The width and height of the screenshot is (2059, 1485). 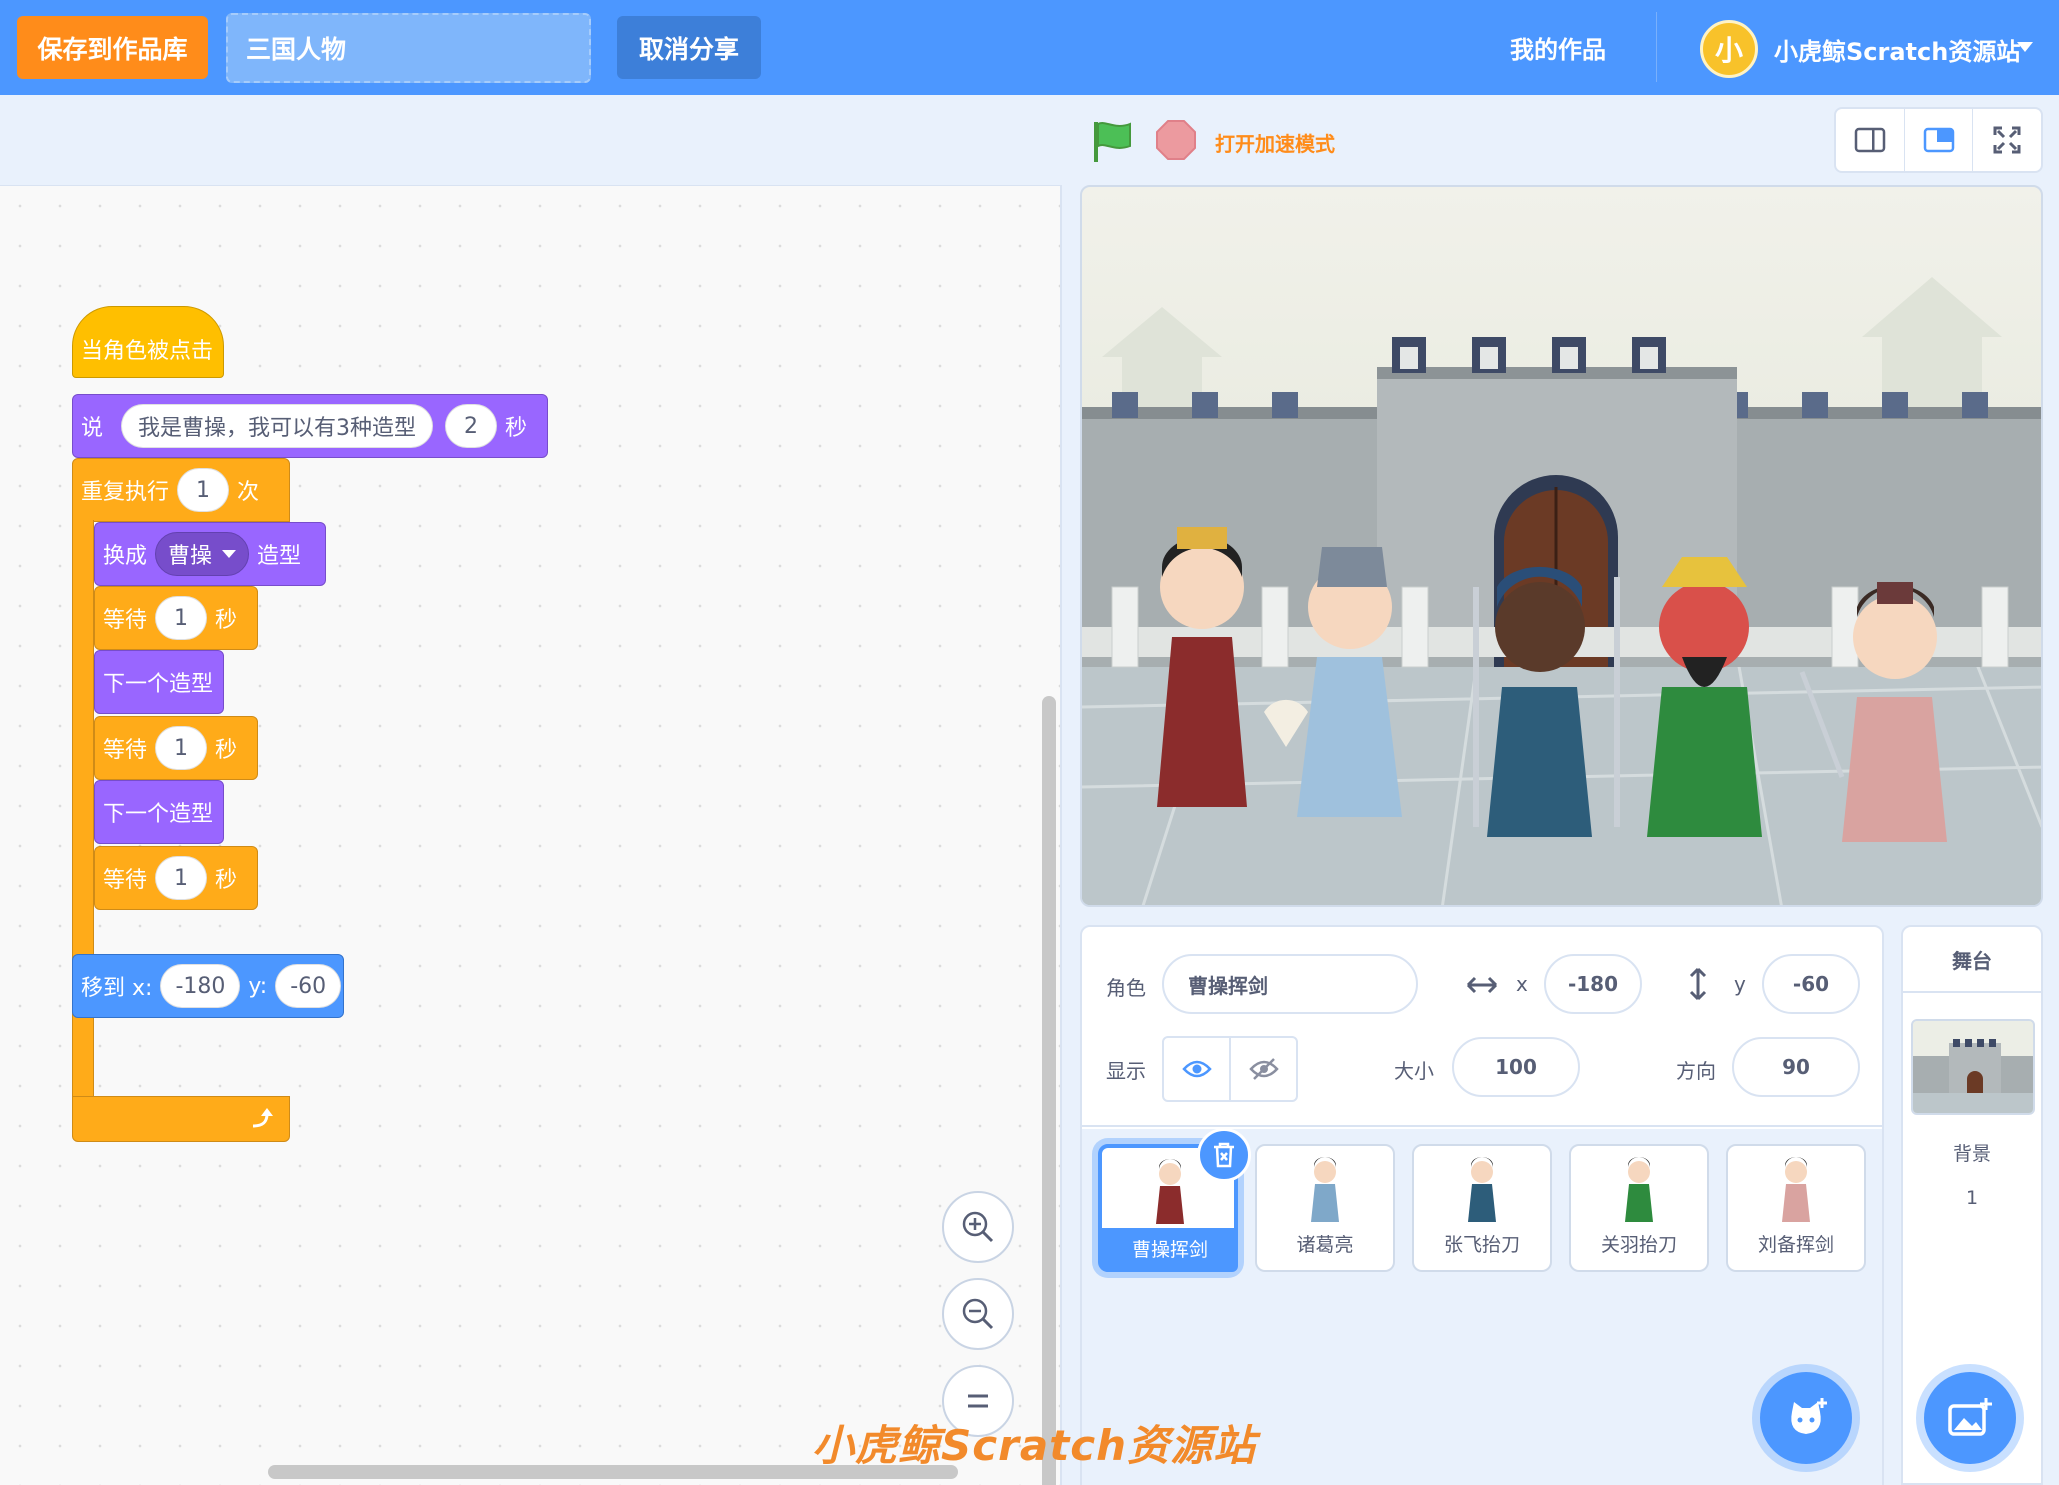 I want to click on chevron-down-icon, so click(x=2025, y=47).